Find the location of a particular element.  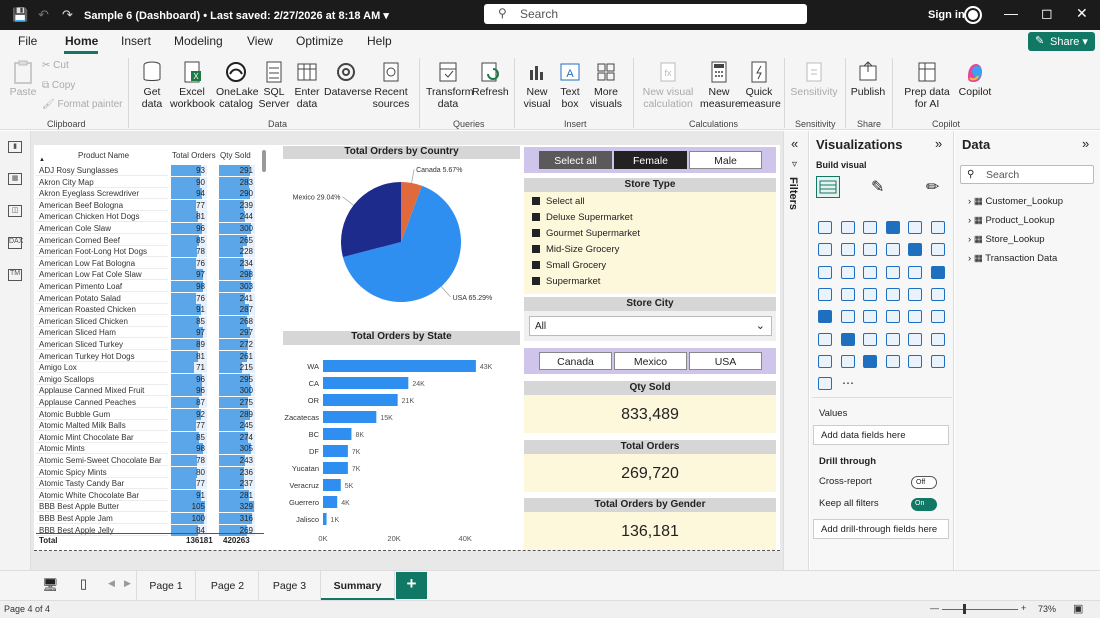

table-row: BBB Best Apple Butter 105 329 is located at coordinates (150, 507).